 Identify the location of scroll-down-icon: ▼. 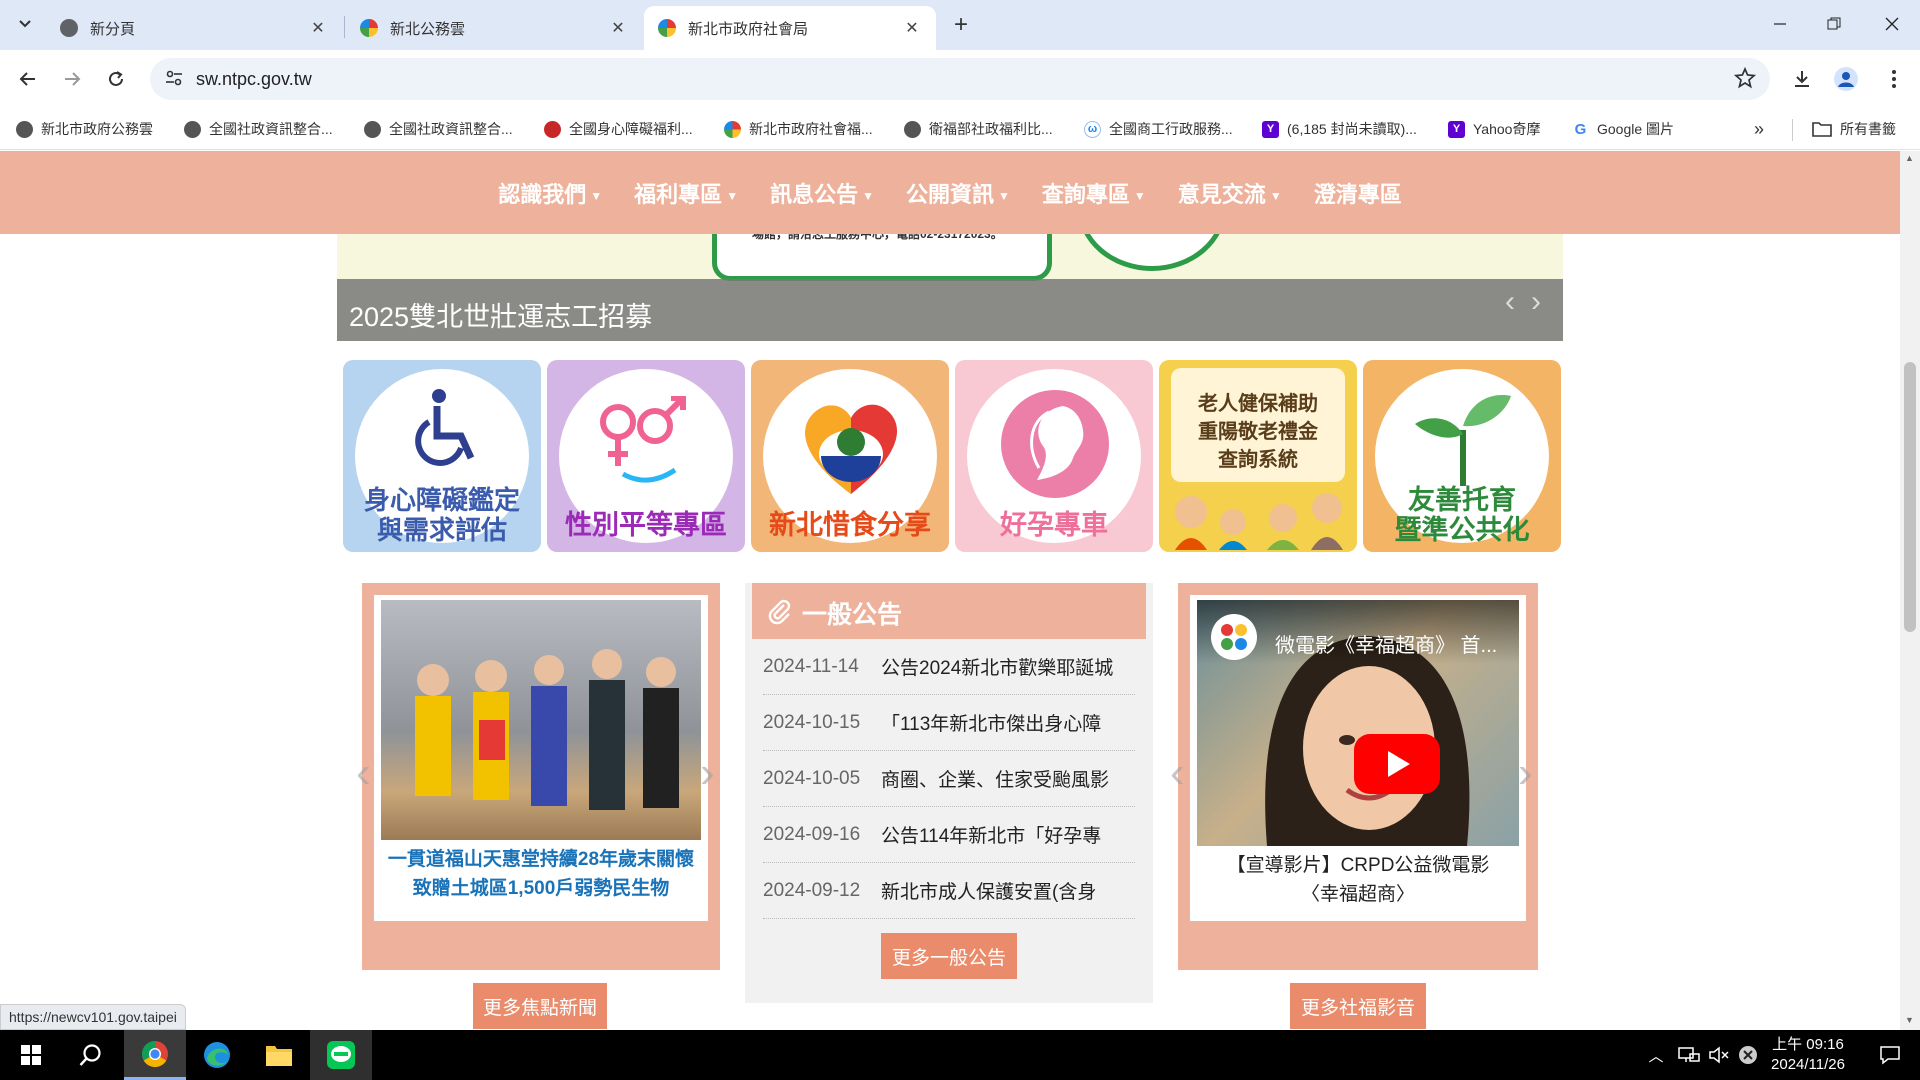
(1909, 1020).